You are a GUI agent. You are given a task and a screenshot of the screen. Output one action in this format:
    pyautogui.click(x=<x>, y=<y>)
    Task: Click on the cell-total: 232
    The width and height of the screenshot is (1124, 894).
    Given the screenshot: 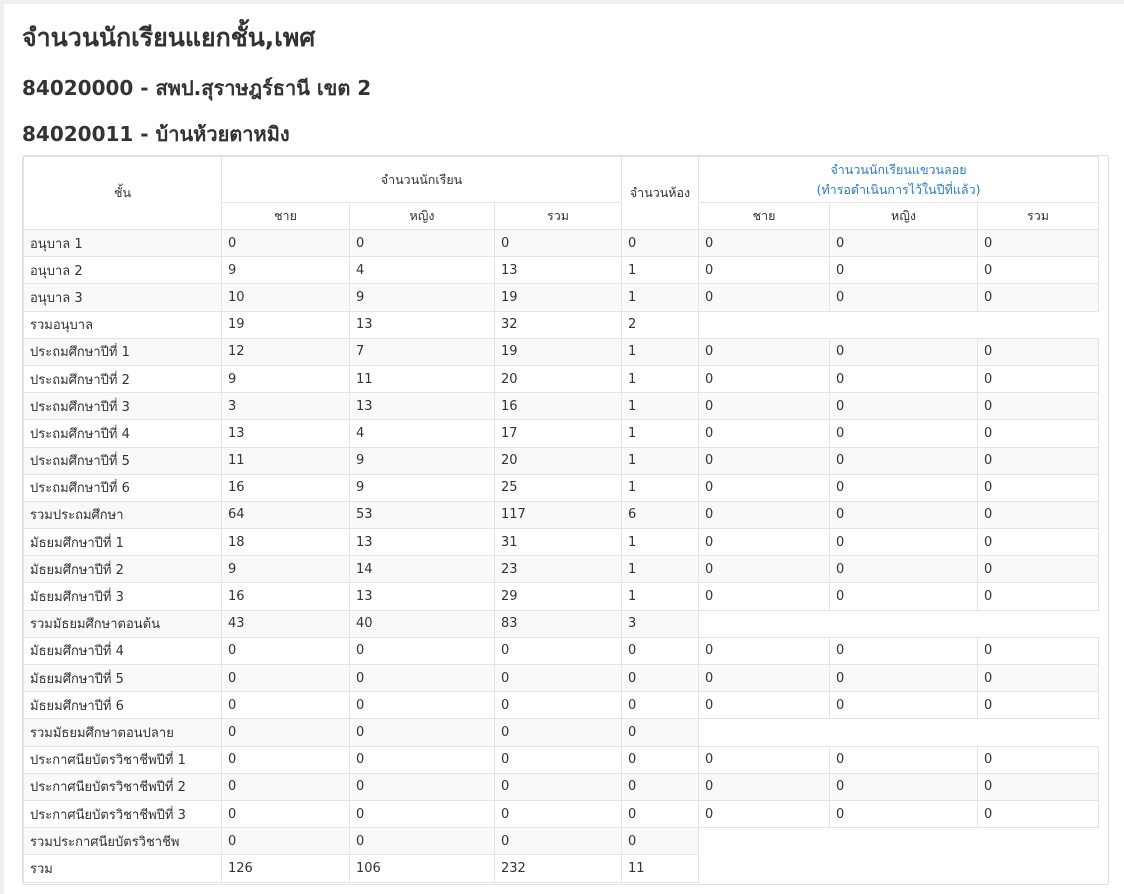 What is the action you would take?
    pyautogui.click(x=558, y=868)
    